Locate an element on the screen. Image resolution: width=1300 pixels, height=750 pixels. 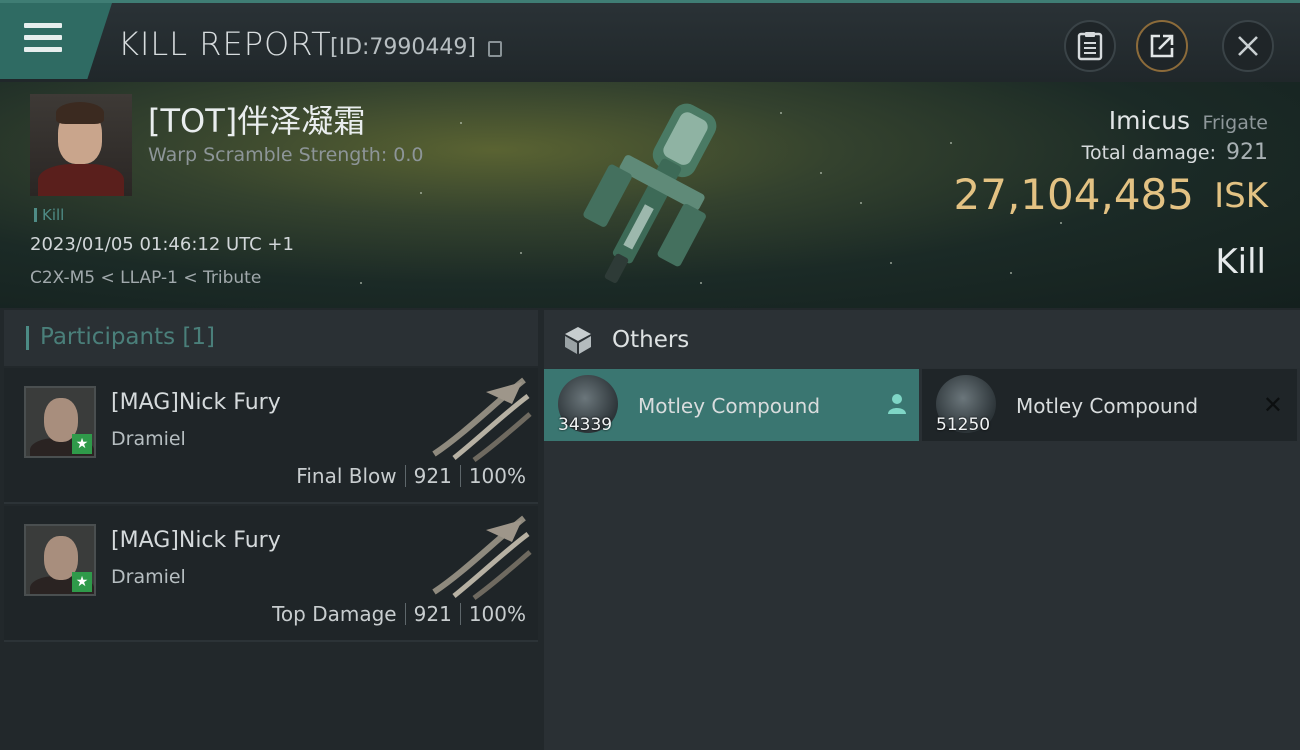
participant-stats: Final Blow 921 100% is located at coordinates (411, 476).